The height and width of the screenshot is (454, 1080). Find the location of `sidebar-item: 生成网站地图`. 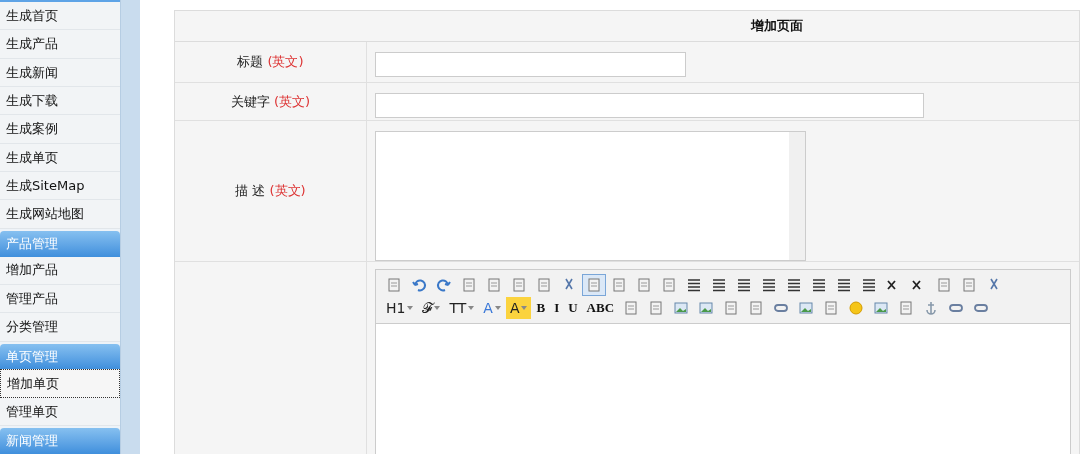

sidebar-item: 生成网站地图 is located at coordinates (60, 214).